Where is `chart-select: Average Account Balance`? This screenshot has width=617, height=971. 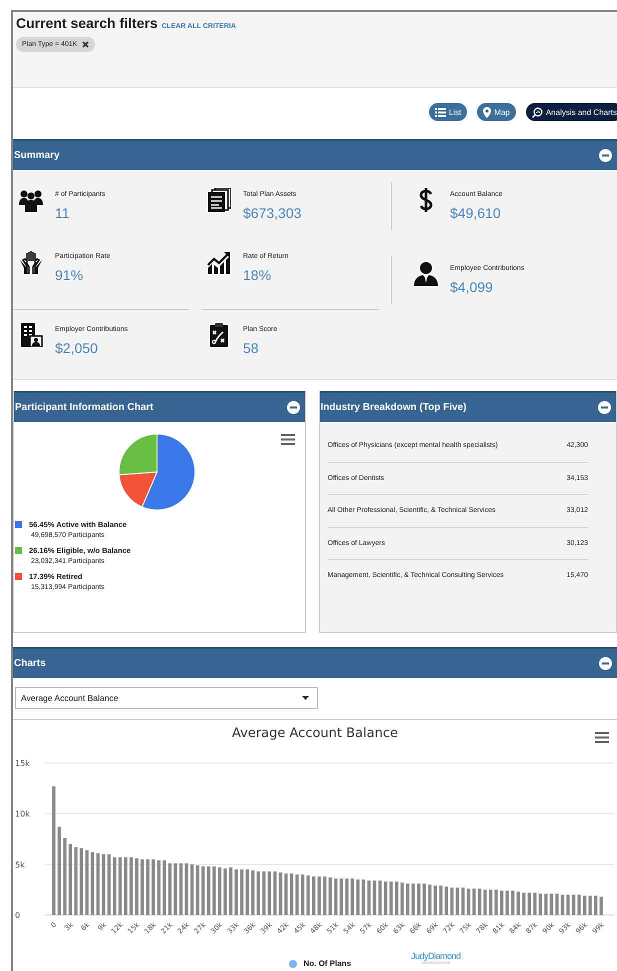
chart-select: Average Account Balance is located at coordinates (166, 698).